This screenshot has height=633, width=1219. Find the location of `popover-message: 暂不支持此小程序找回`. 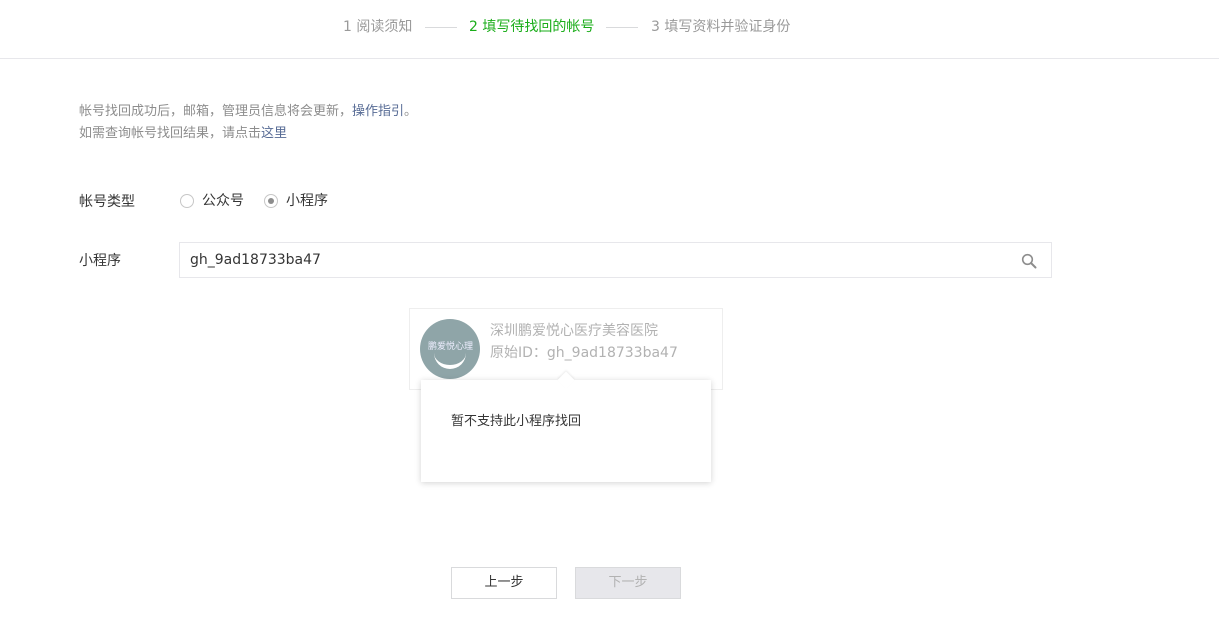

popover-message: 暂不支持此小程序找回 is located at coordinates (516, 421).